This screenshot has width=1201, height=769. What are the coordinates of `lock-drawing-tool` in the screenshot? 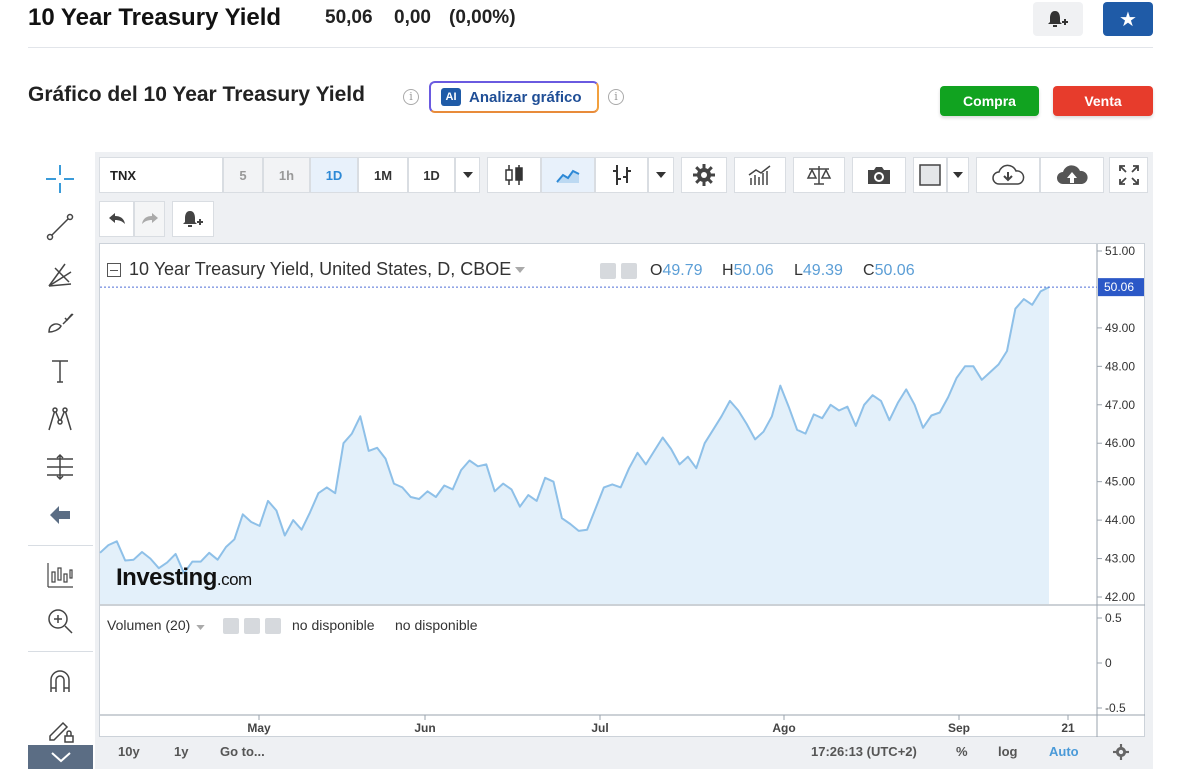 It's located at (60, 729).